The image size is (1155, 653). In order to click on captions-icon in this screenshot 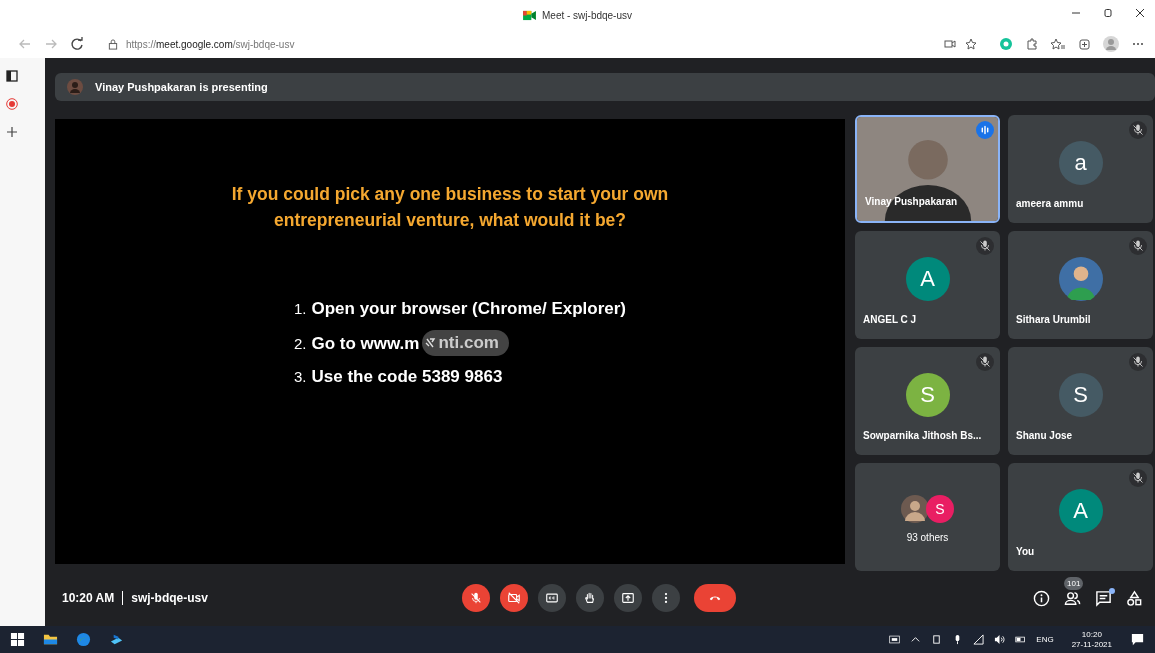, I will do `click(552, 598)`.